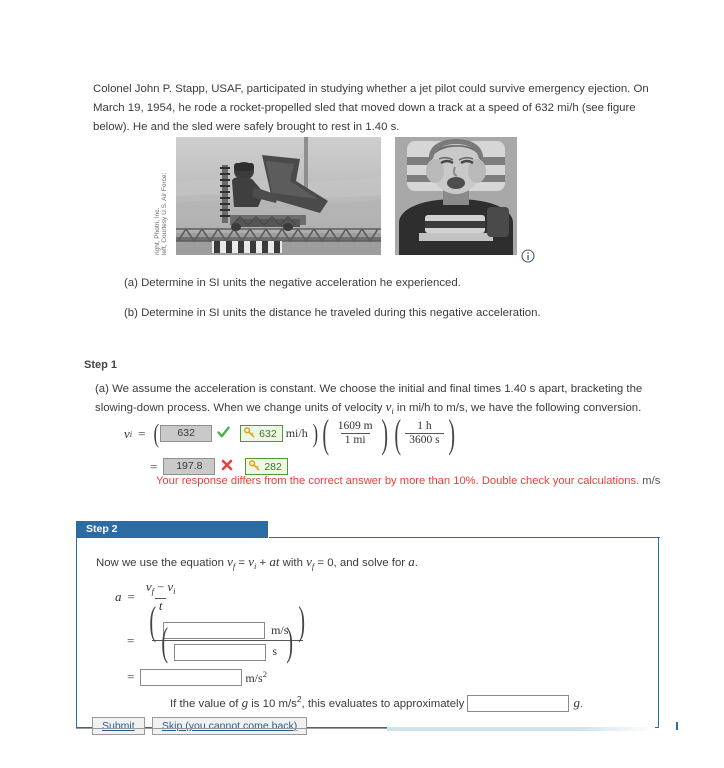 The height and width of the screenshot is (768, 724). I want to click on equals-sign-final: =, so click(131, 677).